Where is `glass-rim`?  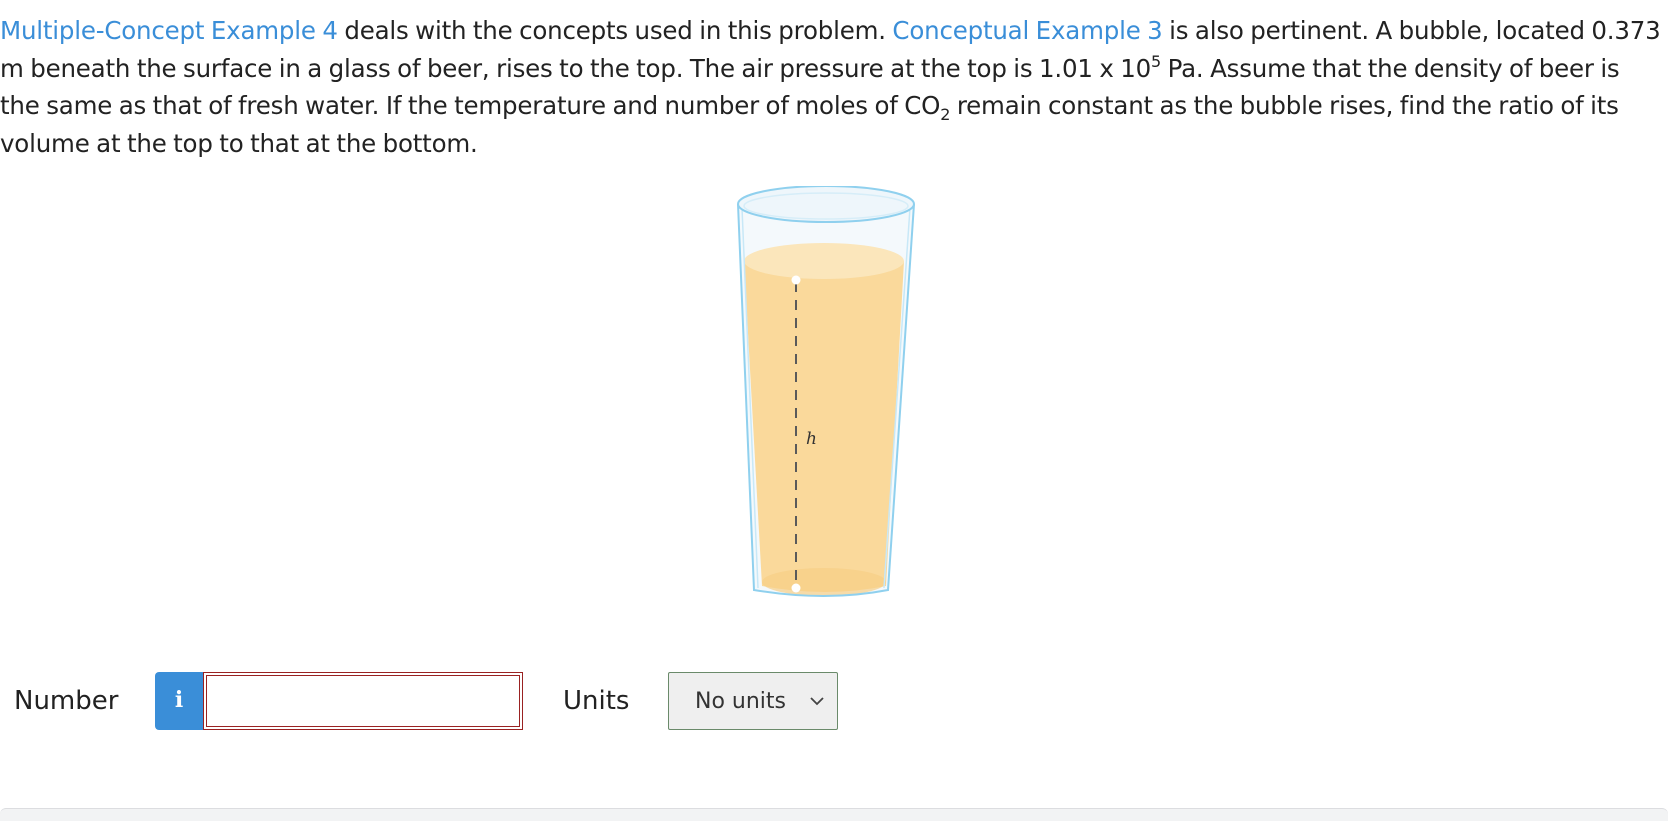 glass-rim is located at coordinates (826, 204).